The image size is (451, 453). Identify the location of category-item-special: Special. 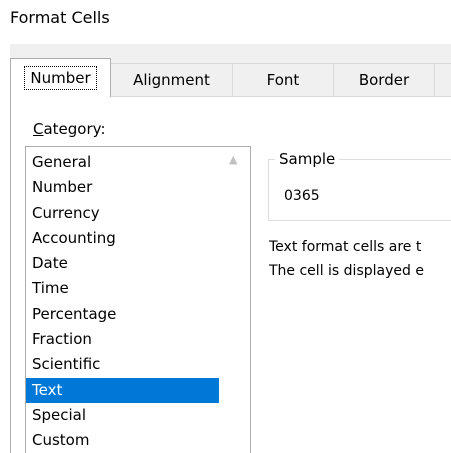
(122, 415).